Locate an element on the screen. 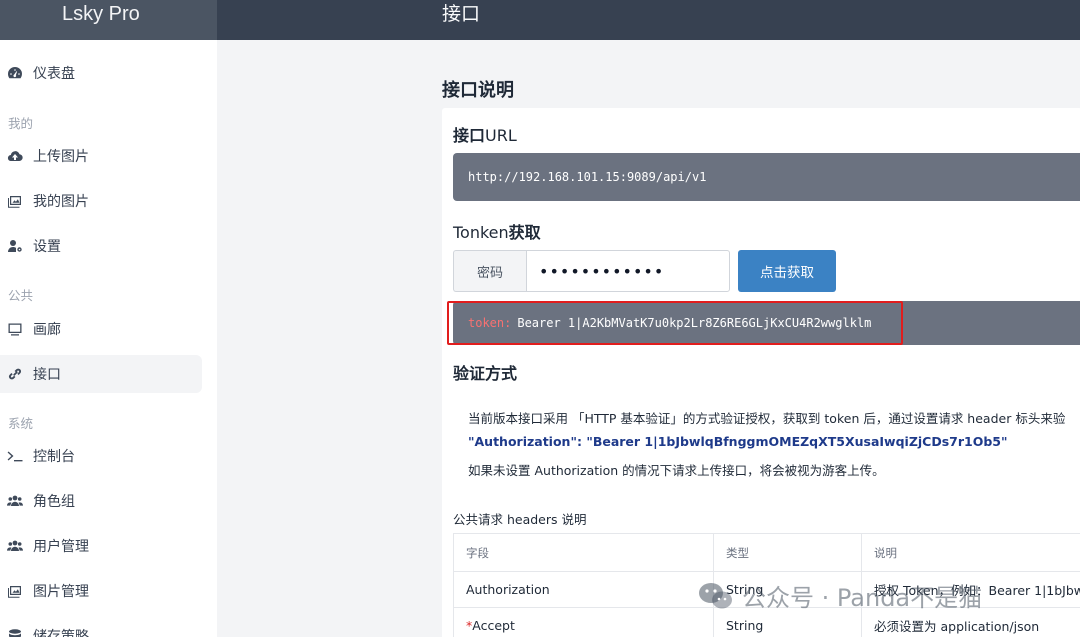 Image resolution: width=1080 pixels, height=637 pixels. sidebar-item-my-images: 我的图片 is located at coordinates (101, 201).